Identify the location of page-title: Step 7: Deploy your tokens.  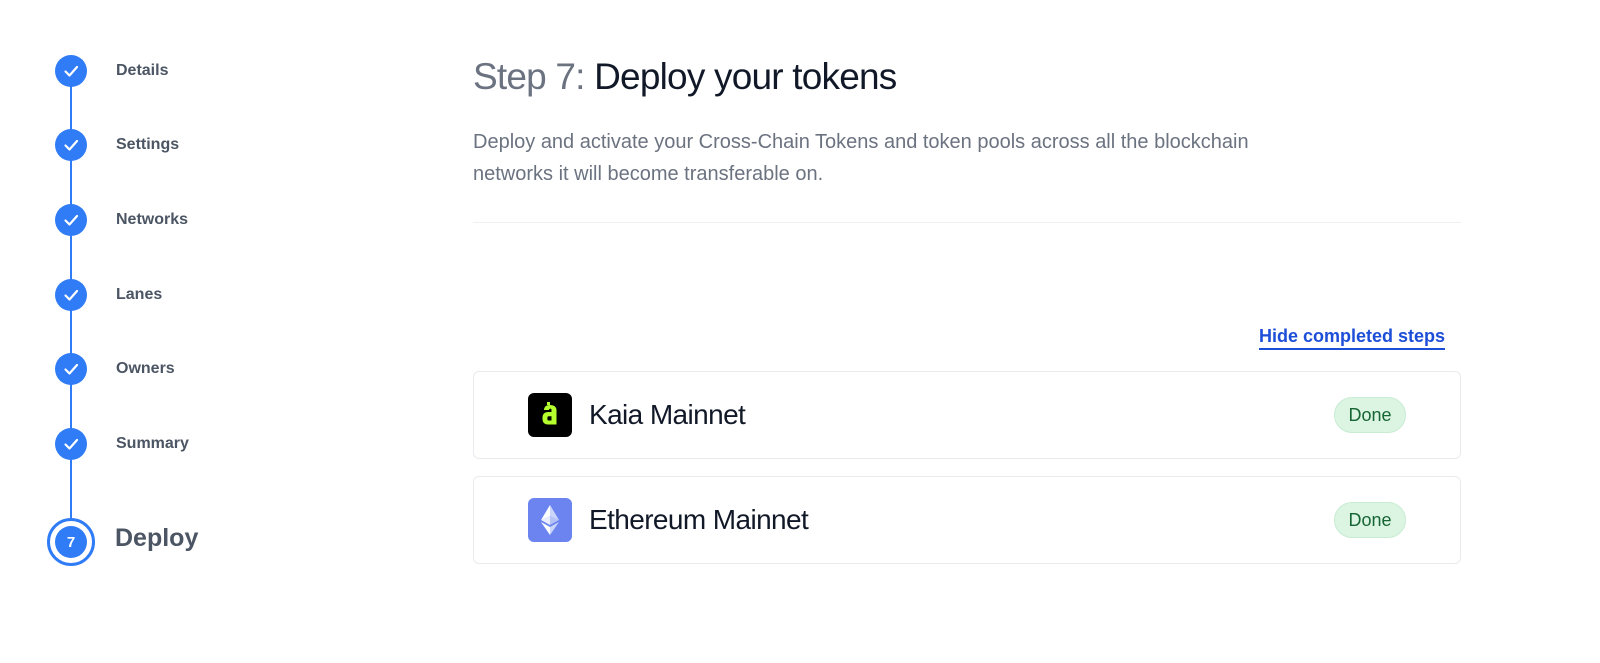
(685, 77).